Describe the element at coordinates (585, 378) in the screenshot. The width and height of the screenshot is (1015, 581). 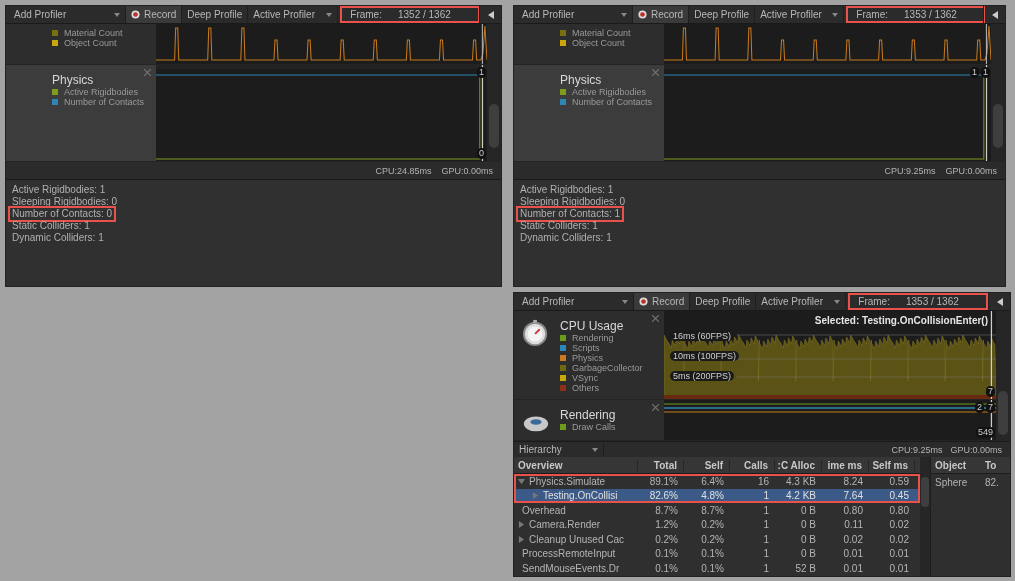
I see `legend-label: VSync` at that location.